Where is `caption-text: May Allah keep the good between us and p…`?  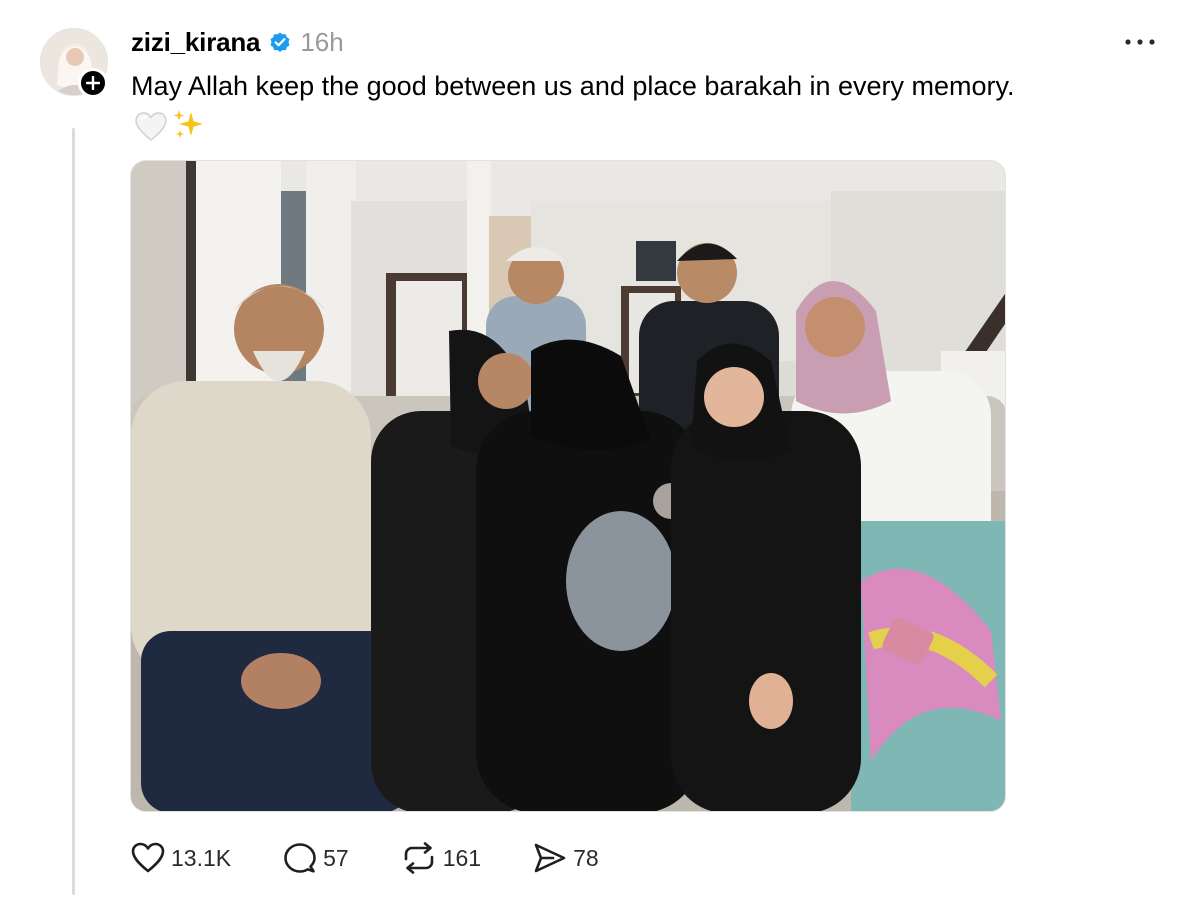
caption-text: May Allah keep the good between us and p… is located at coordinates (573, 86).